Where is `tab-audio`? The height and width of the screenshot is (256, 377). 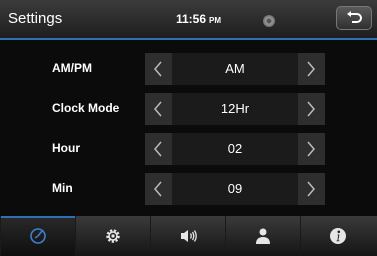 tab-audio is located at coordinates (187, 236).